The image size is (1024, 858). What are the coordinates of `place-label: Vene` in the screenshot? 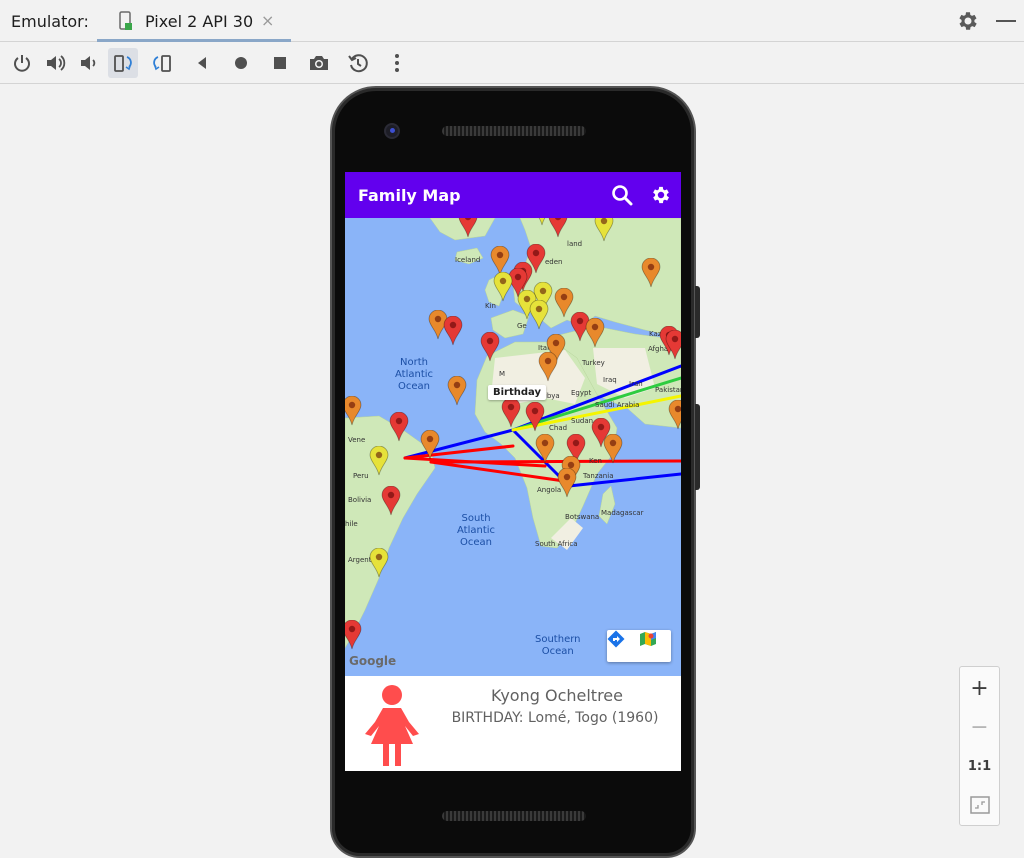 It's located at (357, 440).